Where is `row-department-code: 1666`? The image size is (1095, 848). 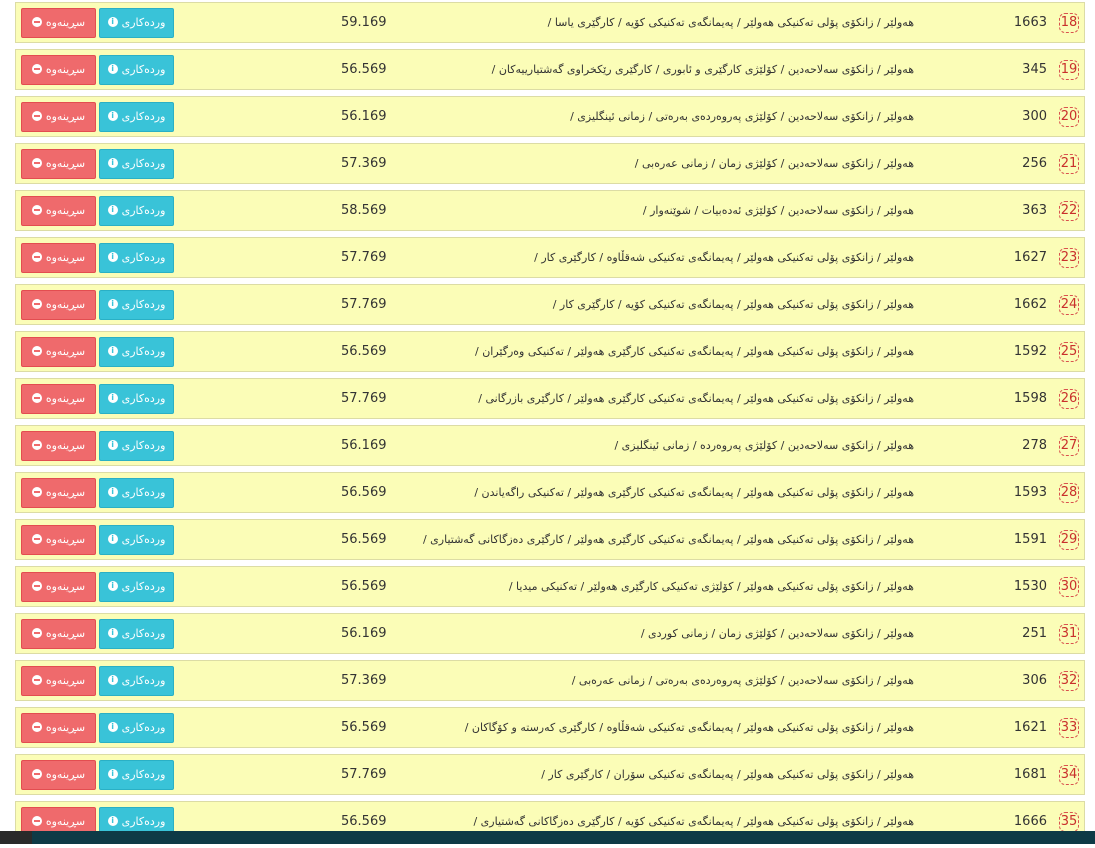
row-department-code: 1666 is located at coordinates (1030, 821).